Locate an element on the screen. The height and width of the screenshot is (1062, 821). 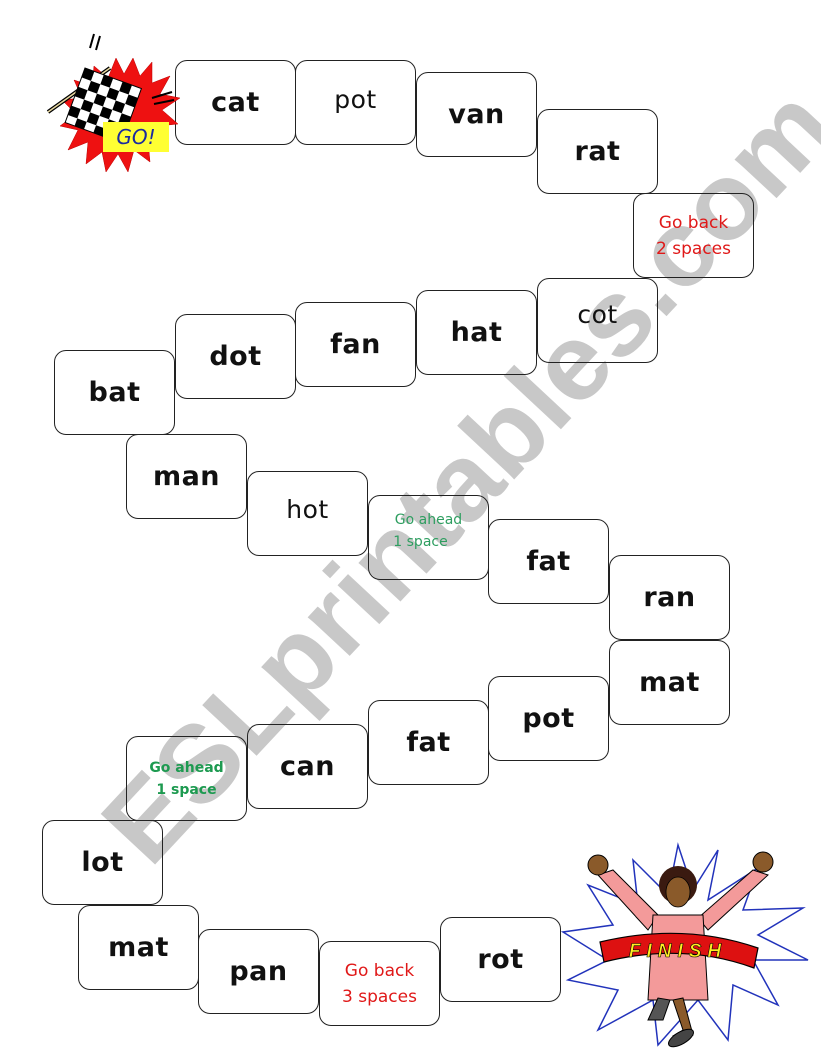
runner-finish-icon: FINISH is located at coordinates (684, 945).